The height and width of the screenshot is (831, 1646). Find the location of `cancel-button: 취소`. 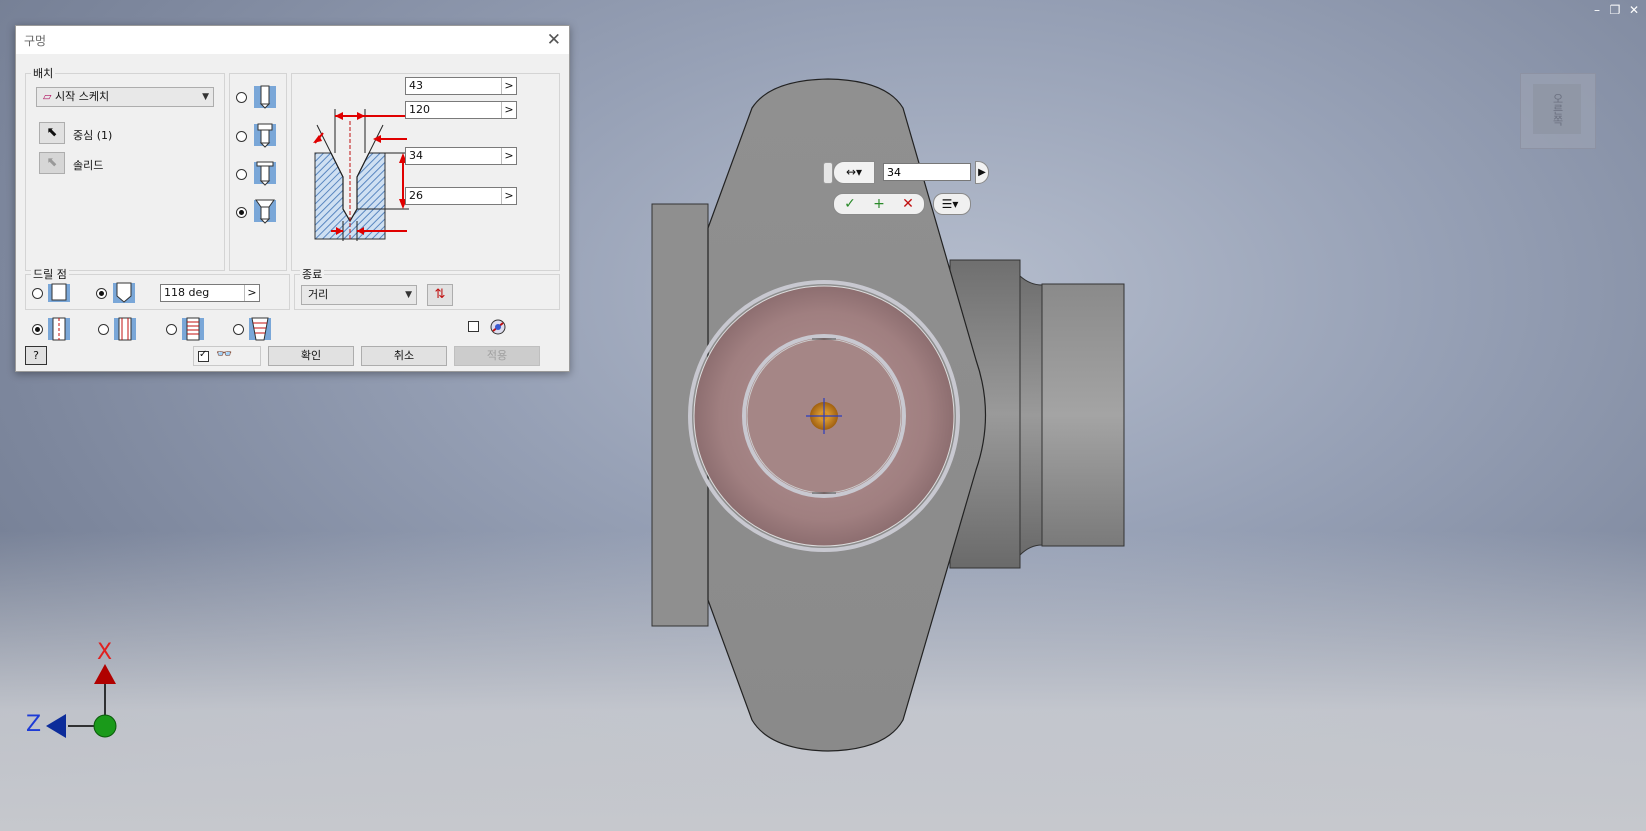

cancel-button: 취소 is located at coordinates (404, 356).